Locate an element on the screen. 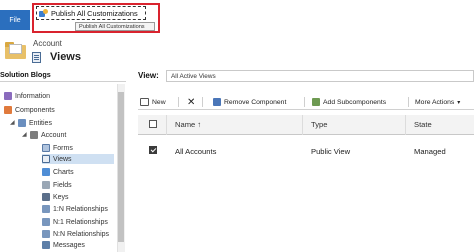 This screenshot has width=474, height=252. charts-icon is located at coordinates (46, 172).